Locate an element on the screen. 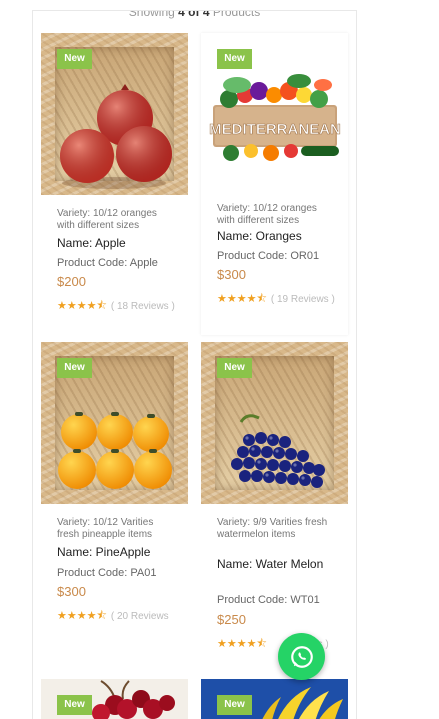  review-count: ( 18 Reviews ) is located at coordinates (143, 306).